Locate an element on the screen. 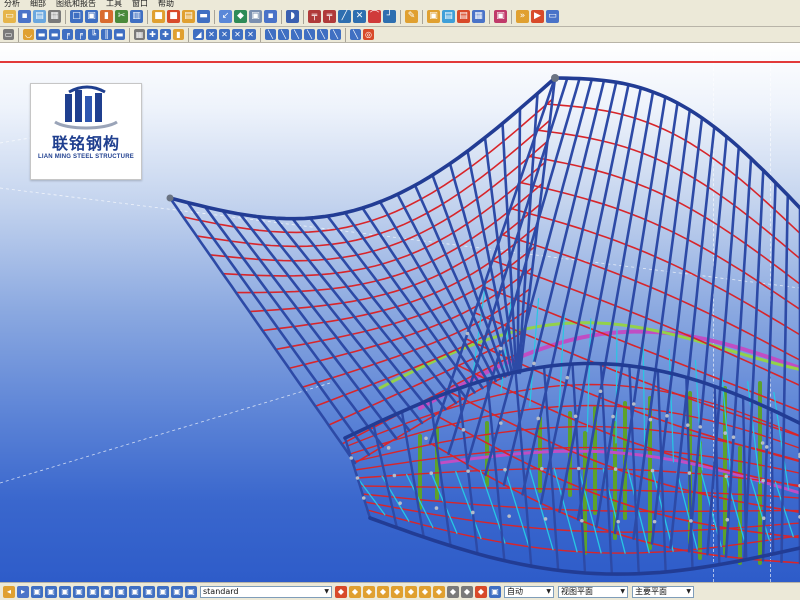 The height and width of the screenshot is (600, 800). menu-help: 帮助 is located at coordinates (166, 3).